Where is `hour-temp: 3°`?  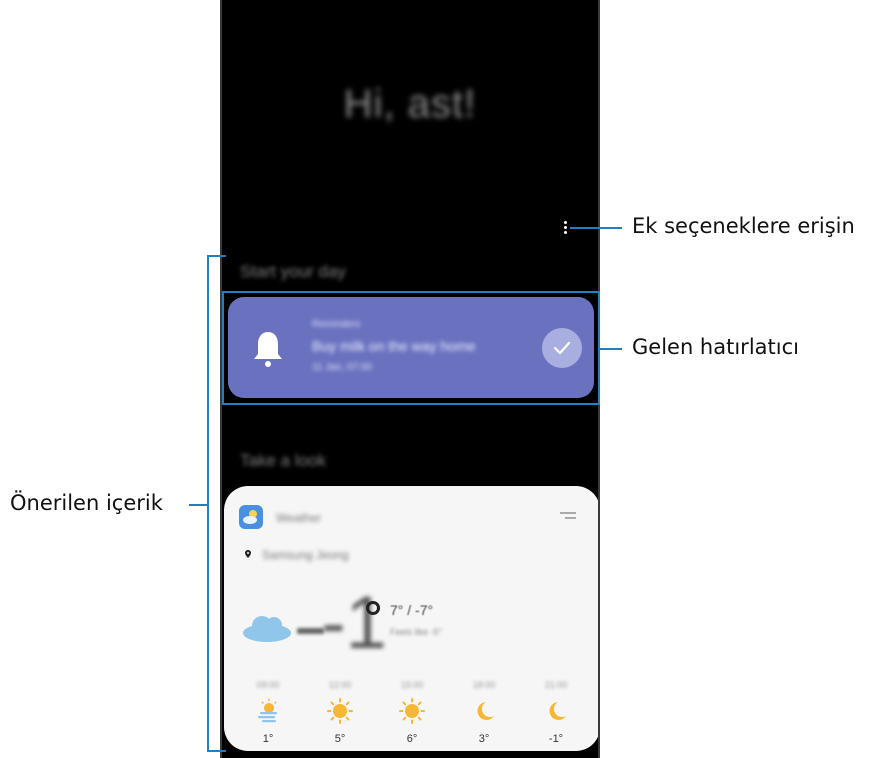
hour-temp: 3° is located at coordinates (484, 739).